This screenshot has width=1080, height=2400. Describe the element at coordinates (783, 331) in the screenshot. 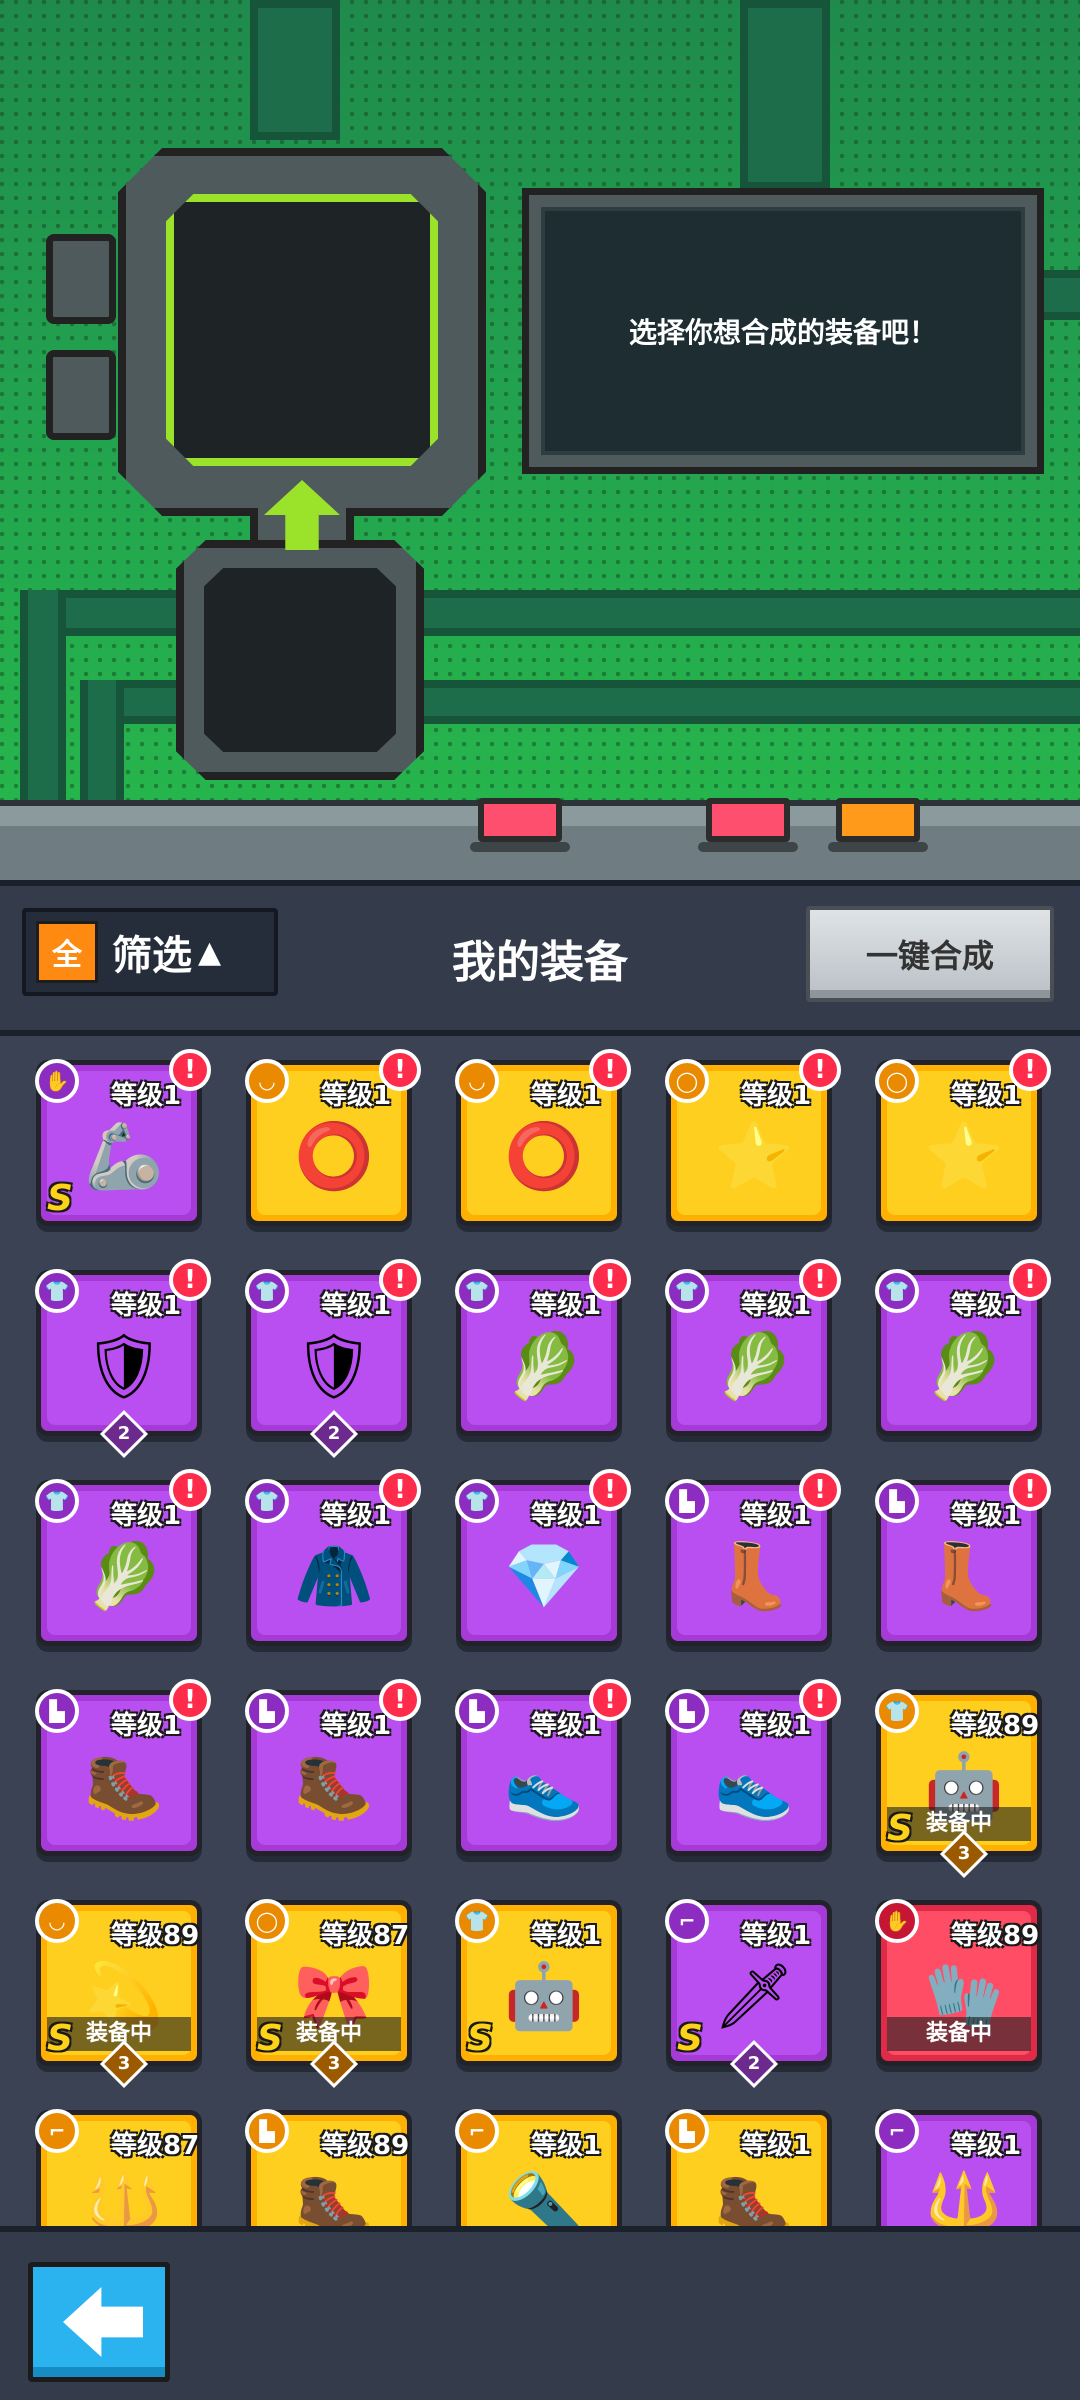

I see `message-text: 选择你想合成的装备吧！` at that location.